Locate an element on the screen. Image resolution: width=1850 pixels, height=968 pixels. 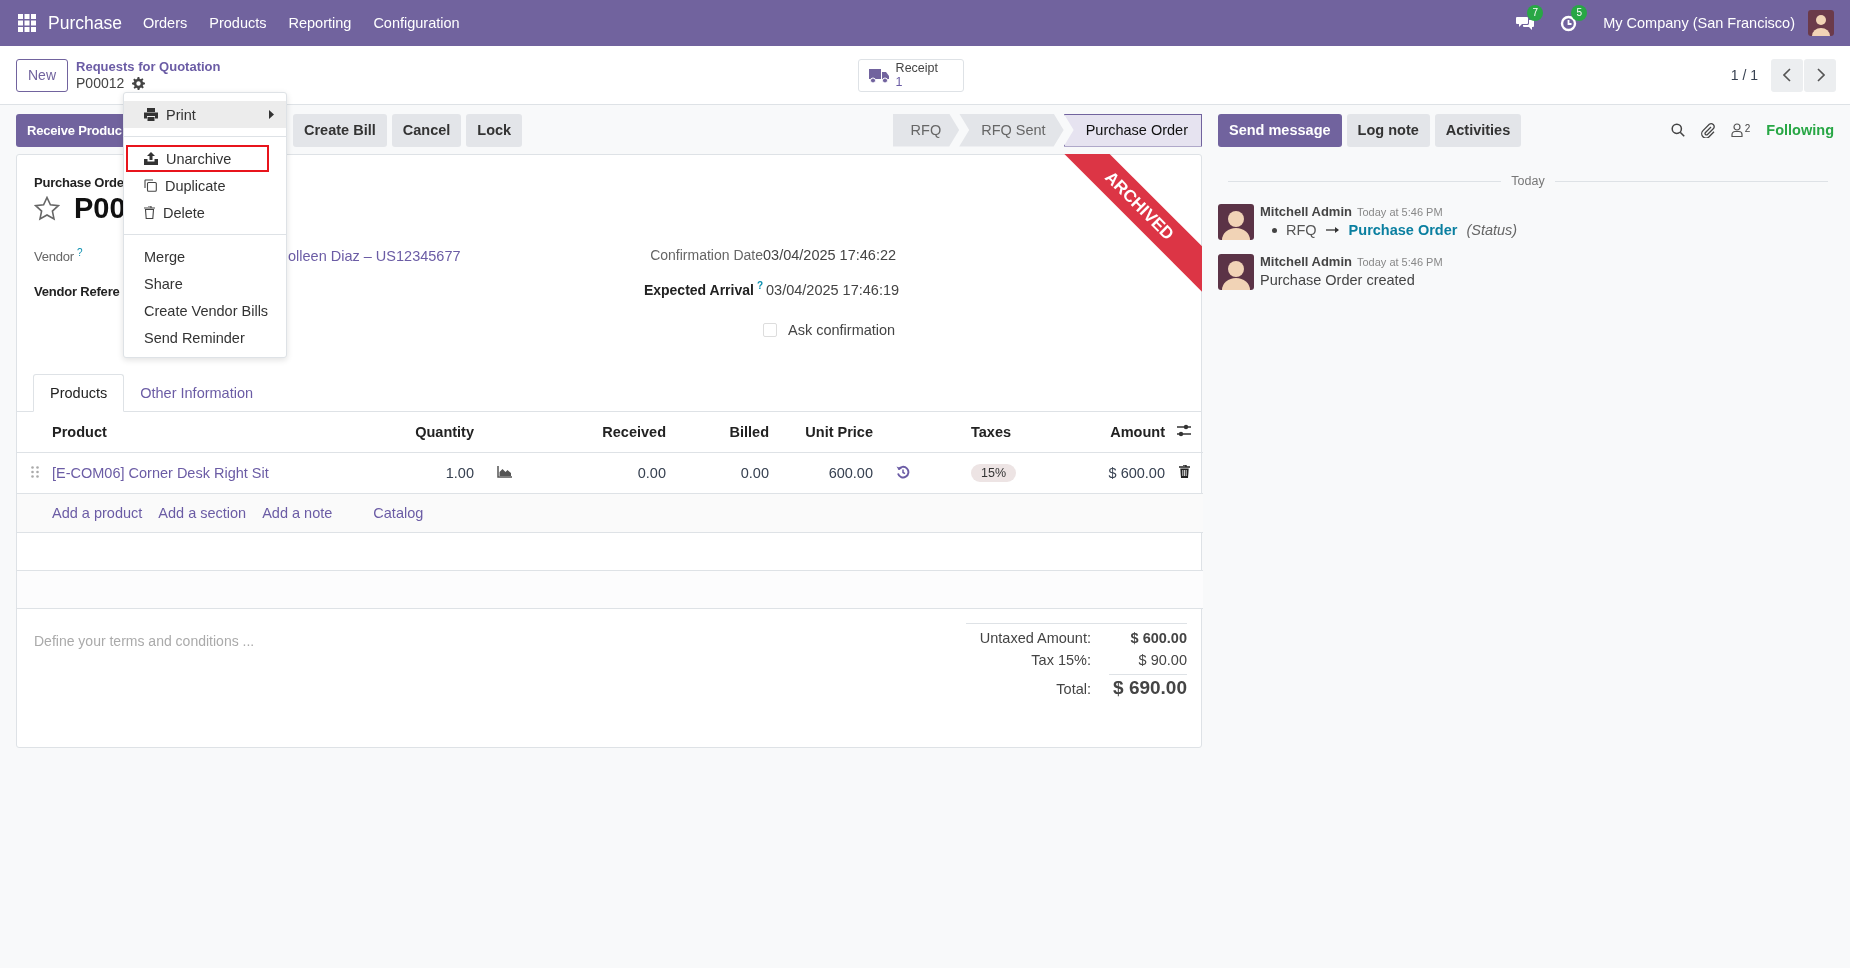
truck-icon is located at coordinates (879, 75).